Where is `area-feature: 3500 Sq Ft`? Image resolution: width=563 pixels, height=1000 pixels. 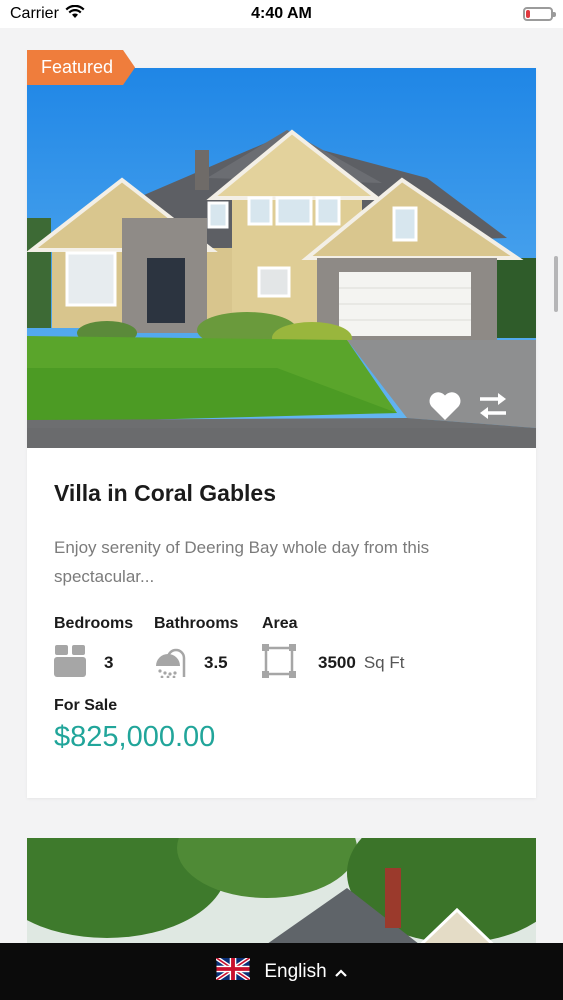 area-feature: 3500 Sq Ft is located at coordinates (333, 663).